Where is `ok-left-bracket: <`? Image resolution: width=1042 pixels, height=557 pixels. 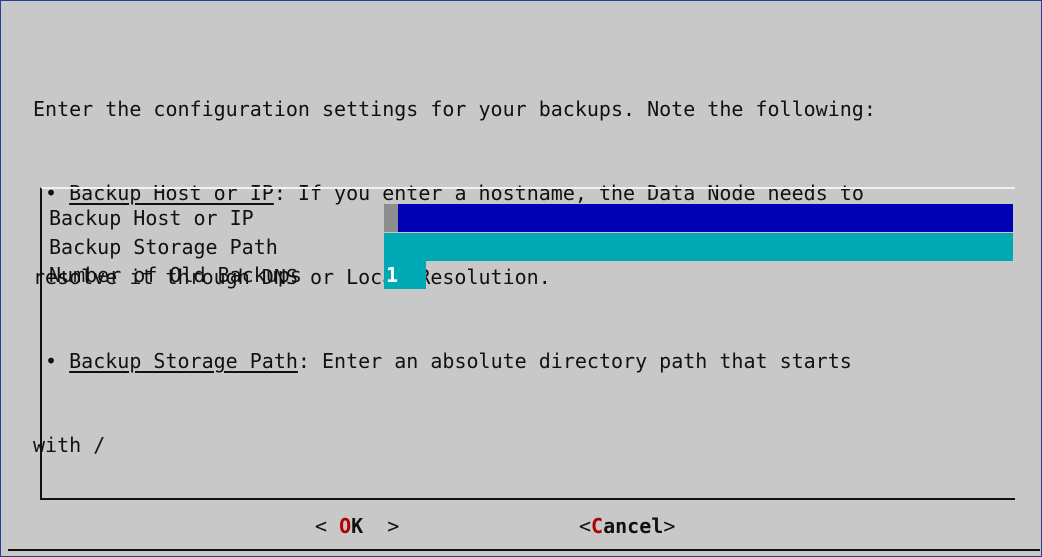
ok-left-bracket: < is located at coordinates (327, 526).